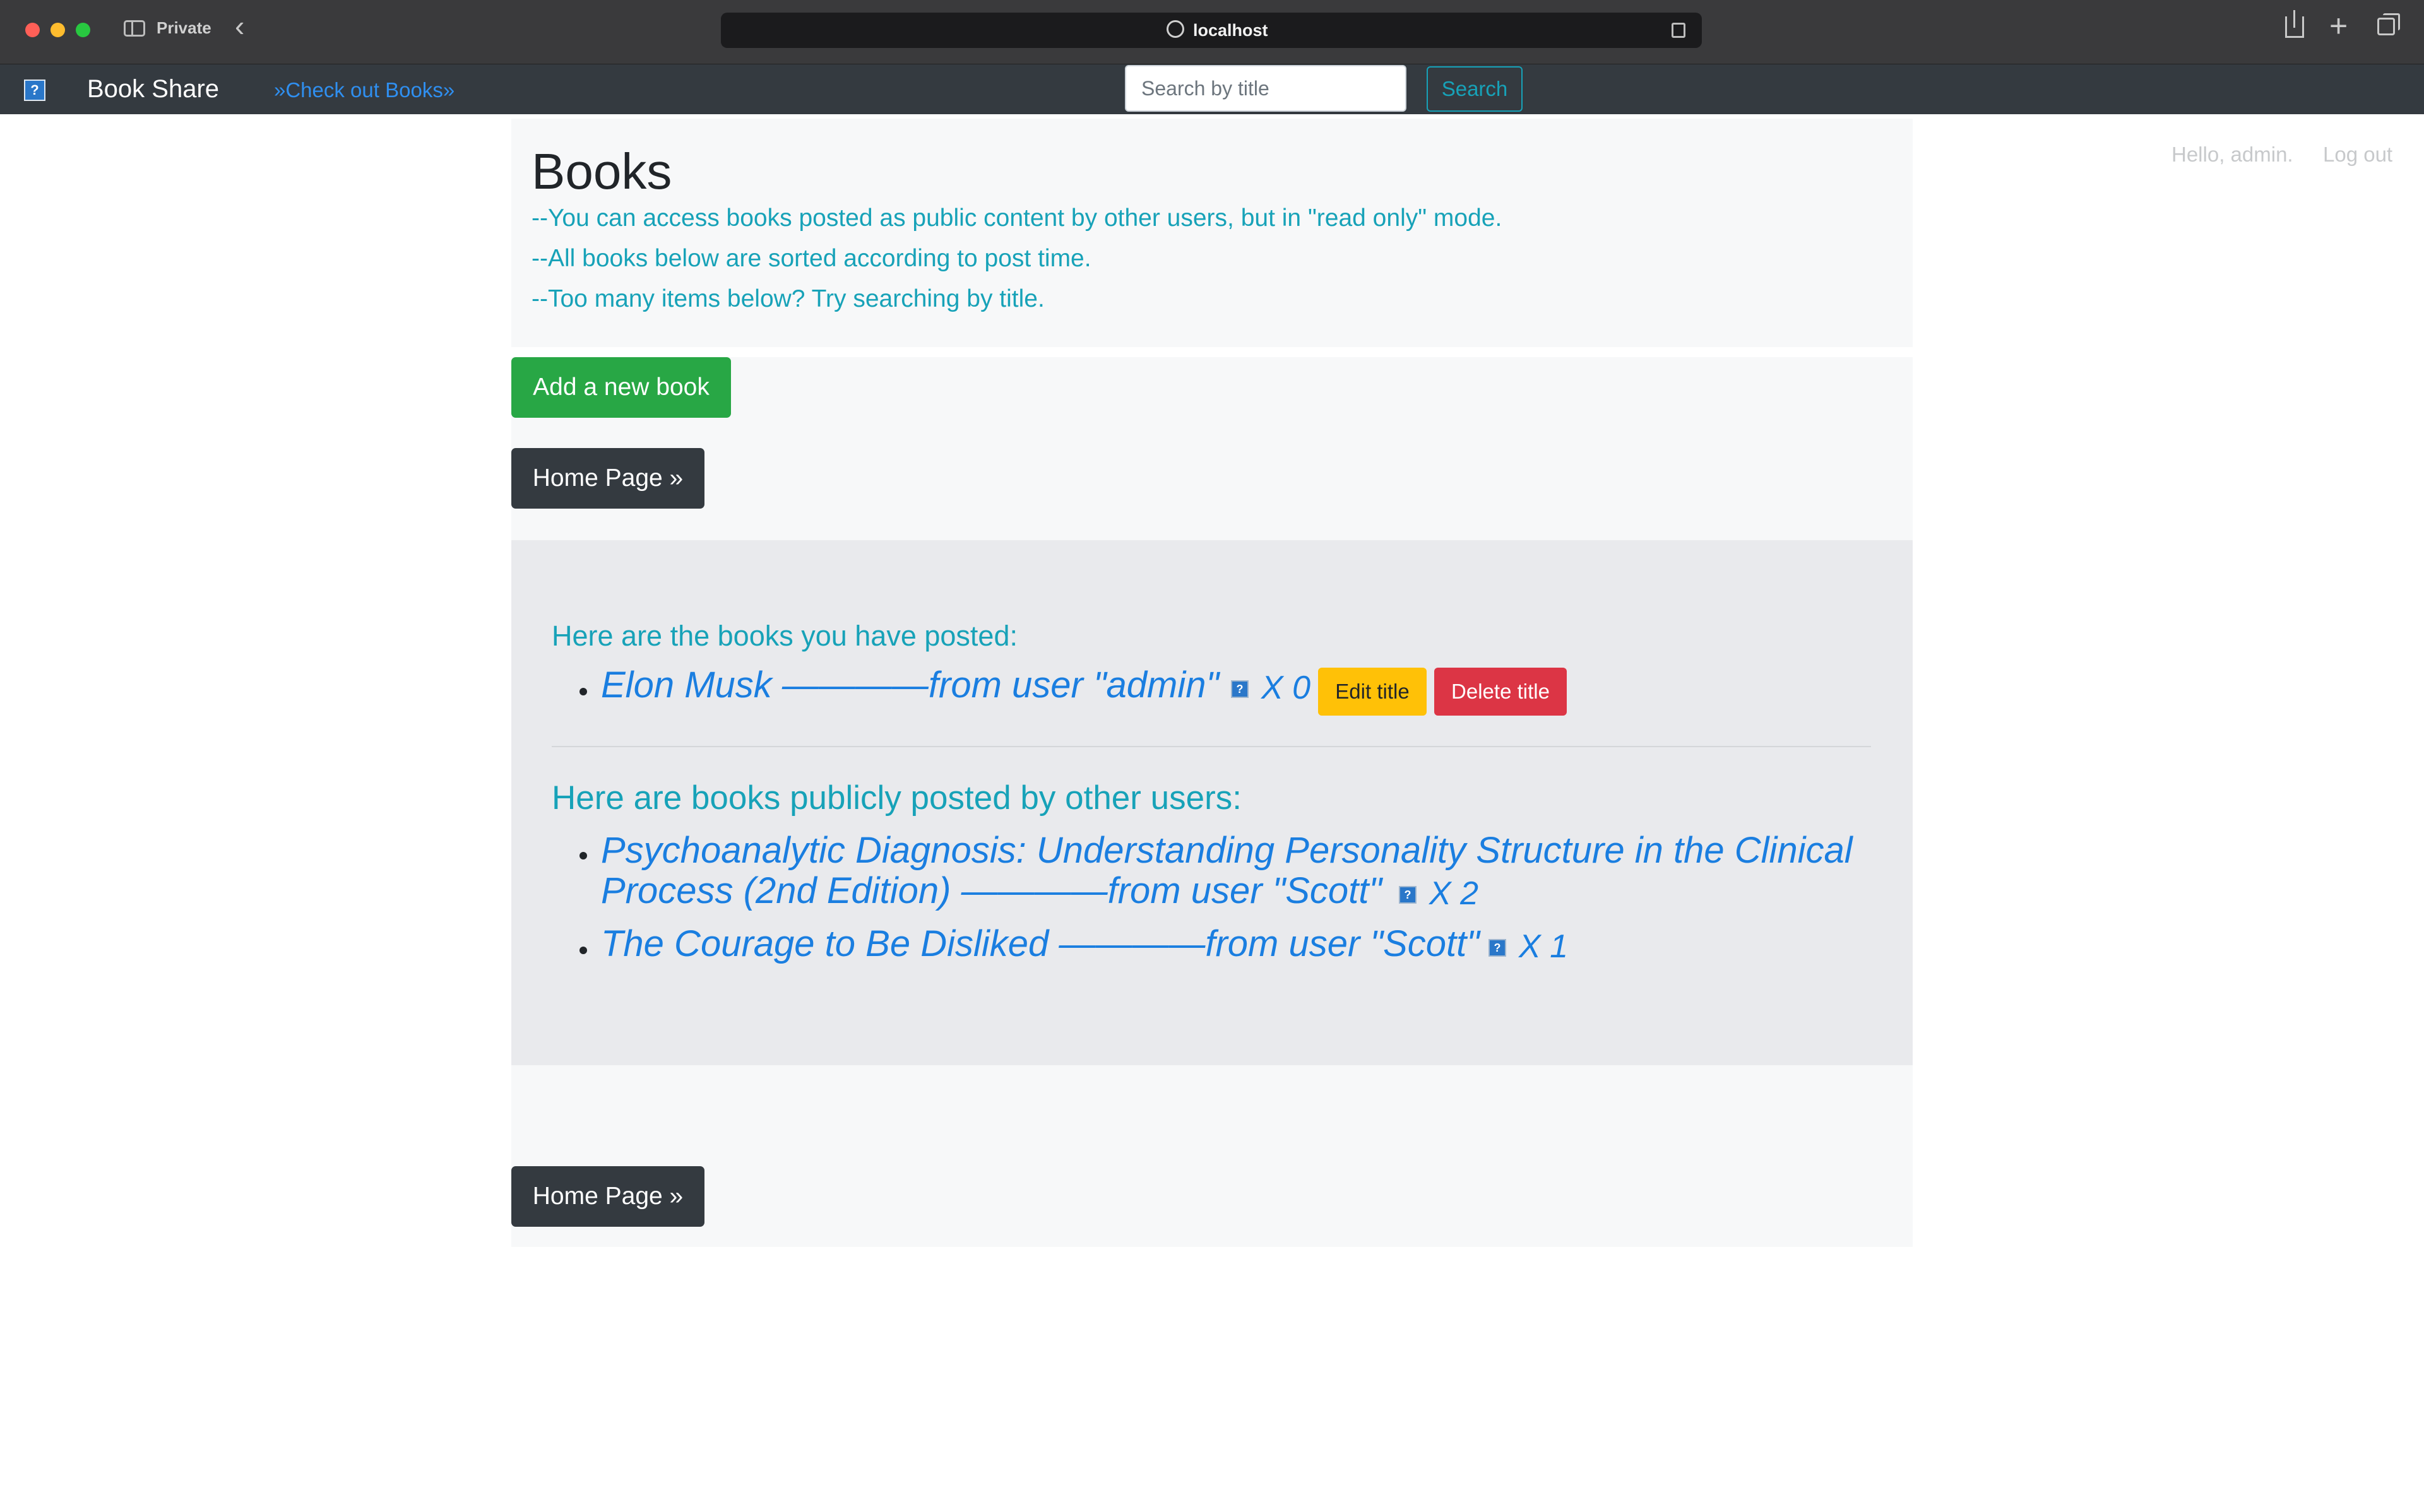 This screenshot has height=1512, width=2424. What do you see at coordinates (1475, 89) in the screenshot?
I see `search-button: Search` at bounding box center [1475, 89].